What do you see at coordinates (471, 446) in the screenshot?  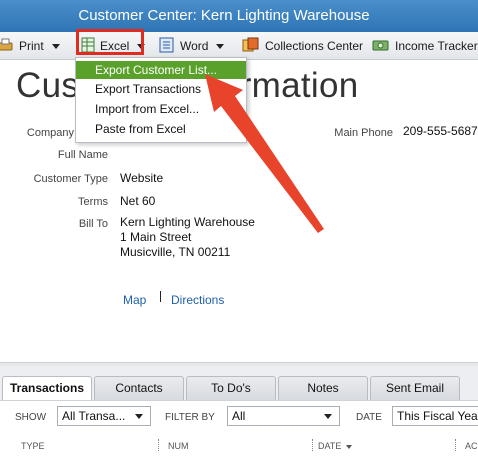 I see `column-account: AC` at bounding box center [471, 446].